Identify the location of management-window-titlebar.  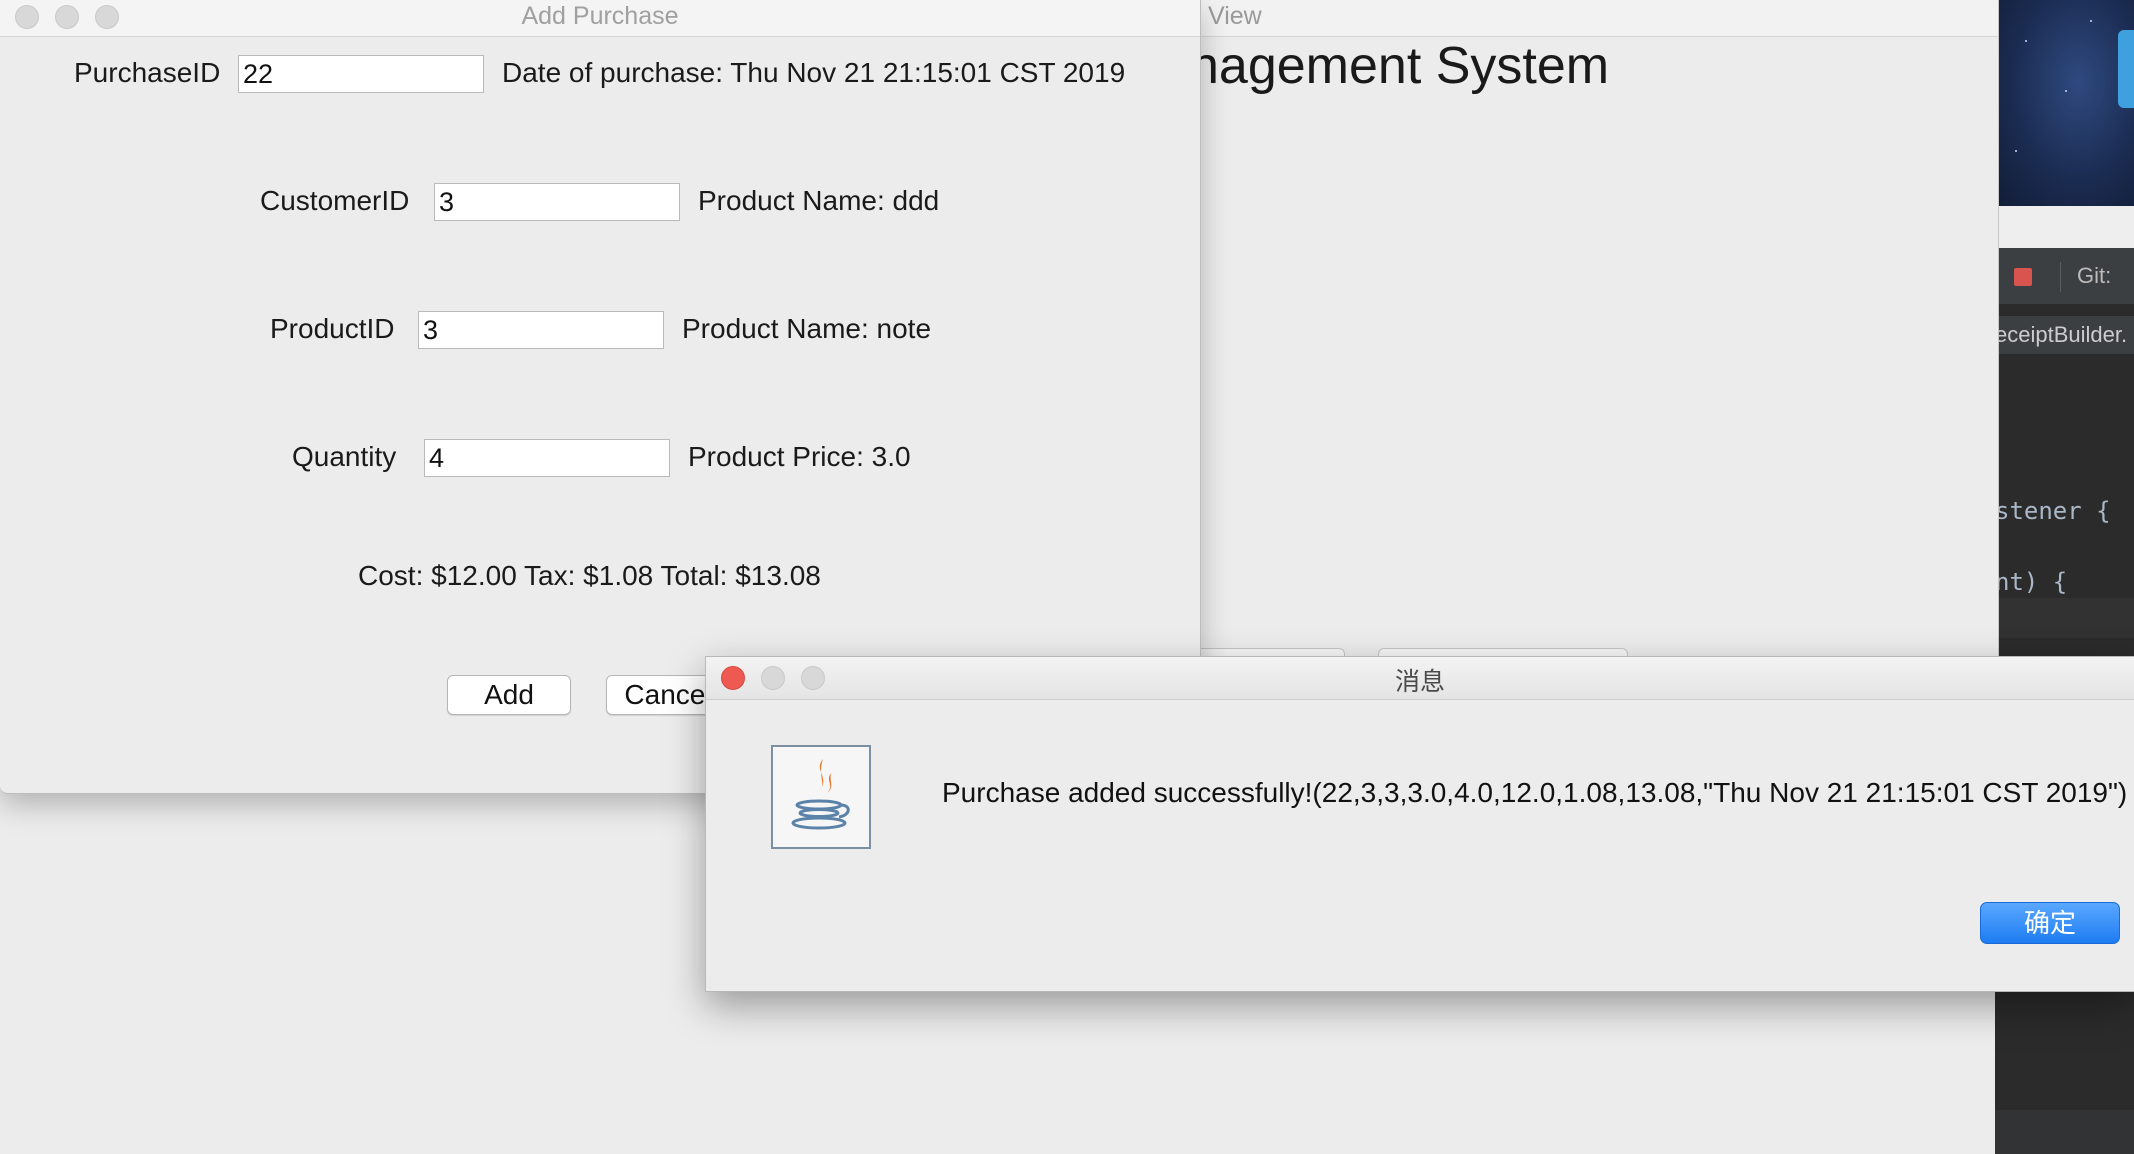
(1594, 18).